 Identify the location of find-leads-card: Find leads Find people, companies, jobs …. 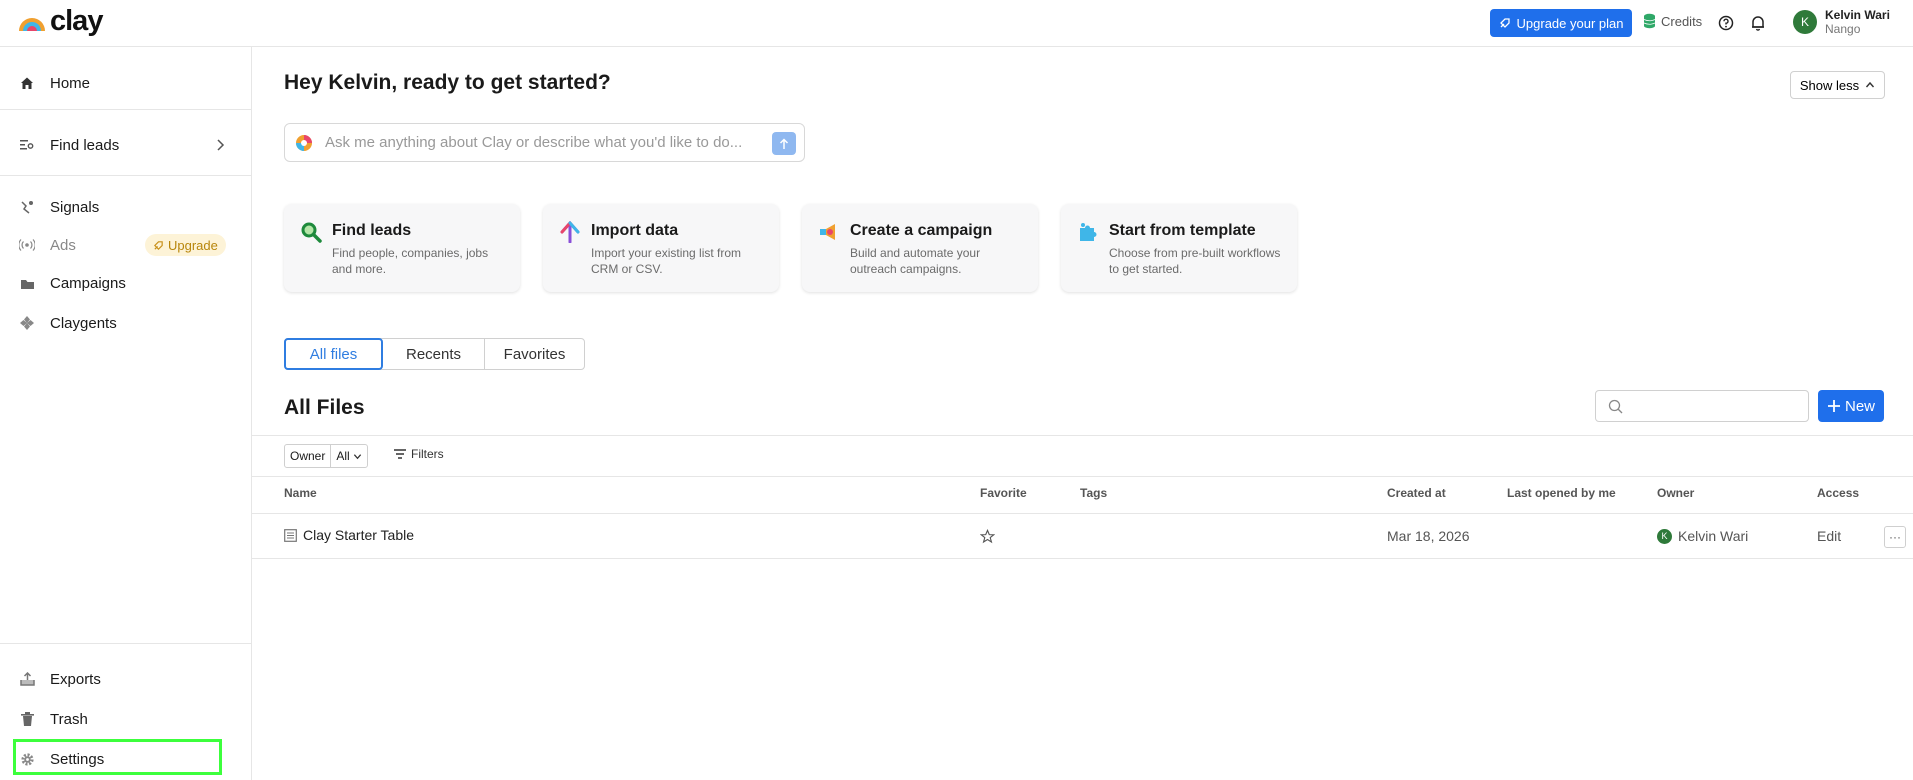
(402, 248).